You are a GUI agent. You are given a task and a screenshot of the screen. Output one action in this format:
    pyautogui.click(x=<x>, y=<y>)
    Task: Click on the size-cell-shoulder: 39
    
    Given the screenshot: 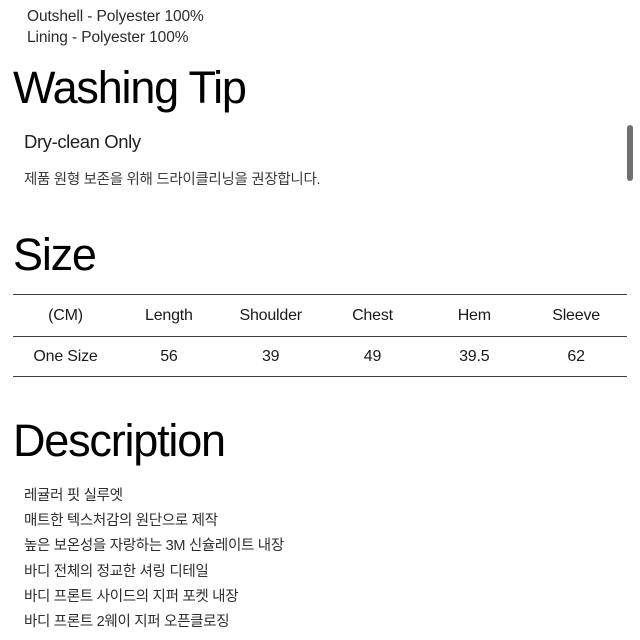 What is the action you would take?
    pyautogui.click(x=270, y=356)
    